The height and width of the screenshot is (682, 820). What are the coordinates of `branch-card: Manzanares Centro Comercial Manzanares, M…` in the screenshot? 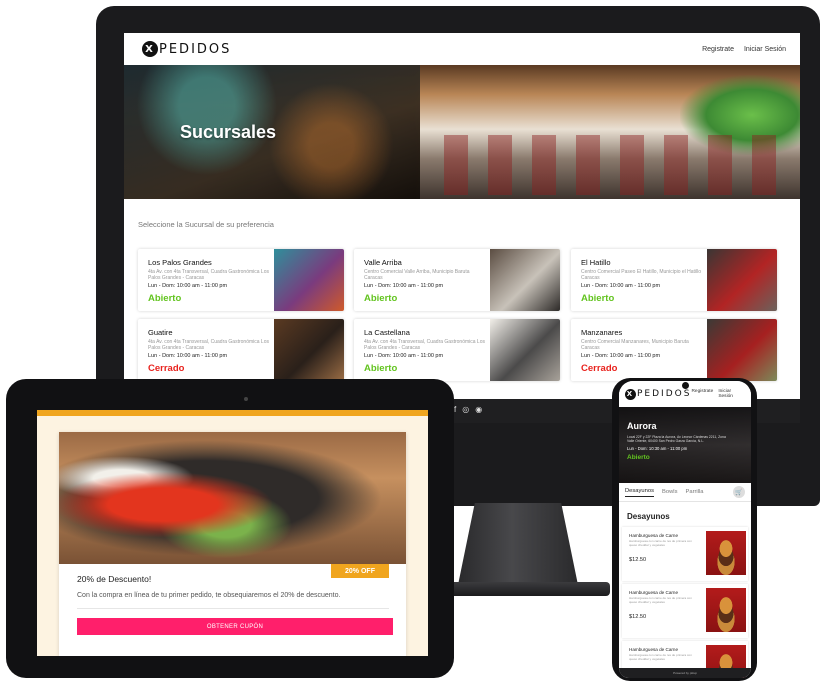 It's located at (674, 350).